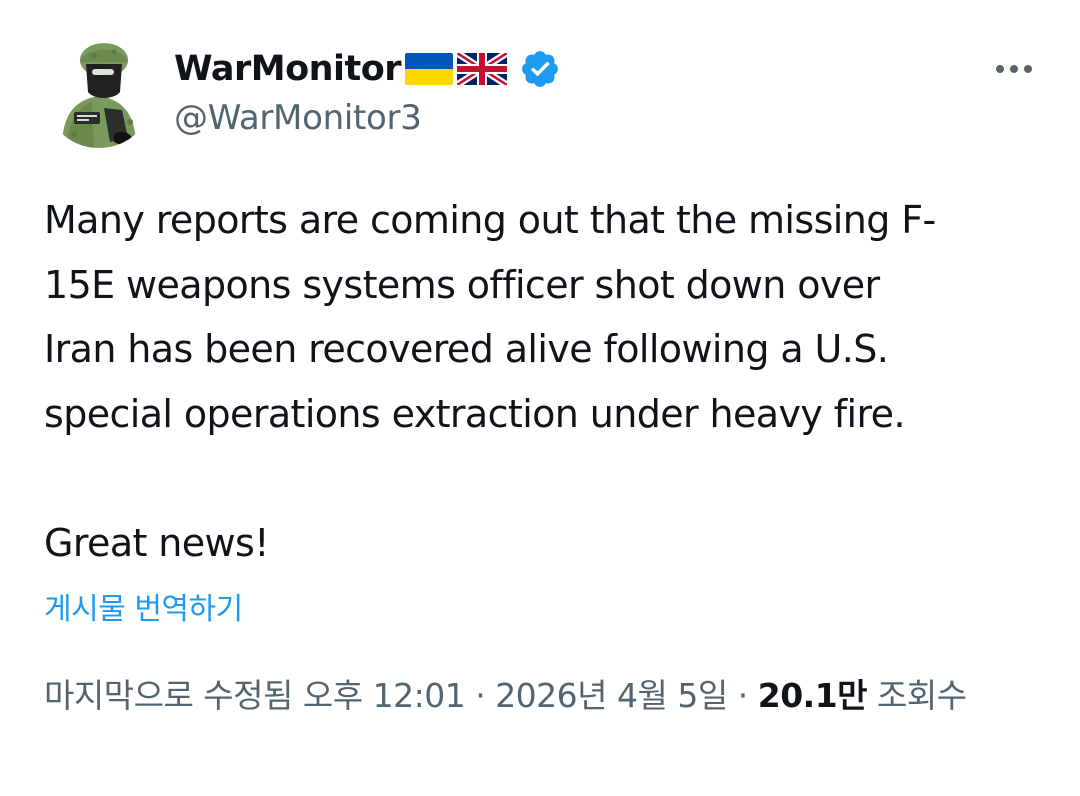  Describe the element at coordinates (482, 69) in the screenshot. I see `united-kingdom-flag-icon` at that location.